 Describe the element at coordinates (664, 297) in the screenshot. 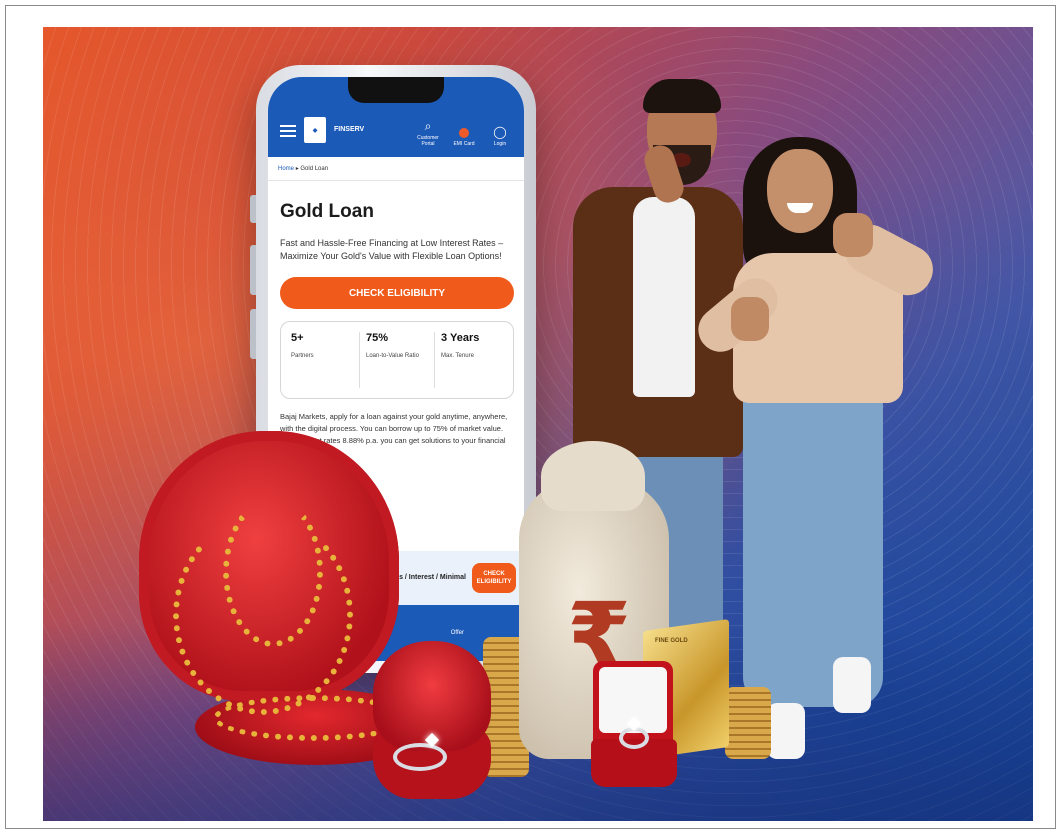

I see `man-shirt` at that location.